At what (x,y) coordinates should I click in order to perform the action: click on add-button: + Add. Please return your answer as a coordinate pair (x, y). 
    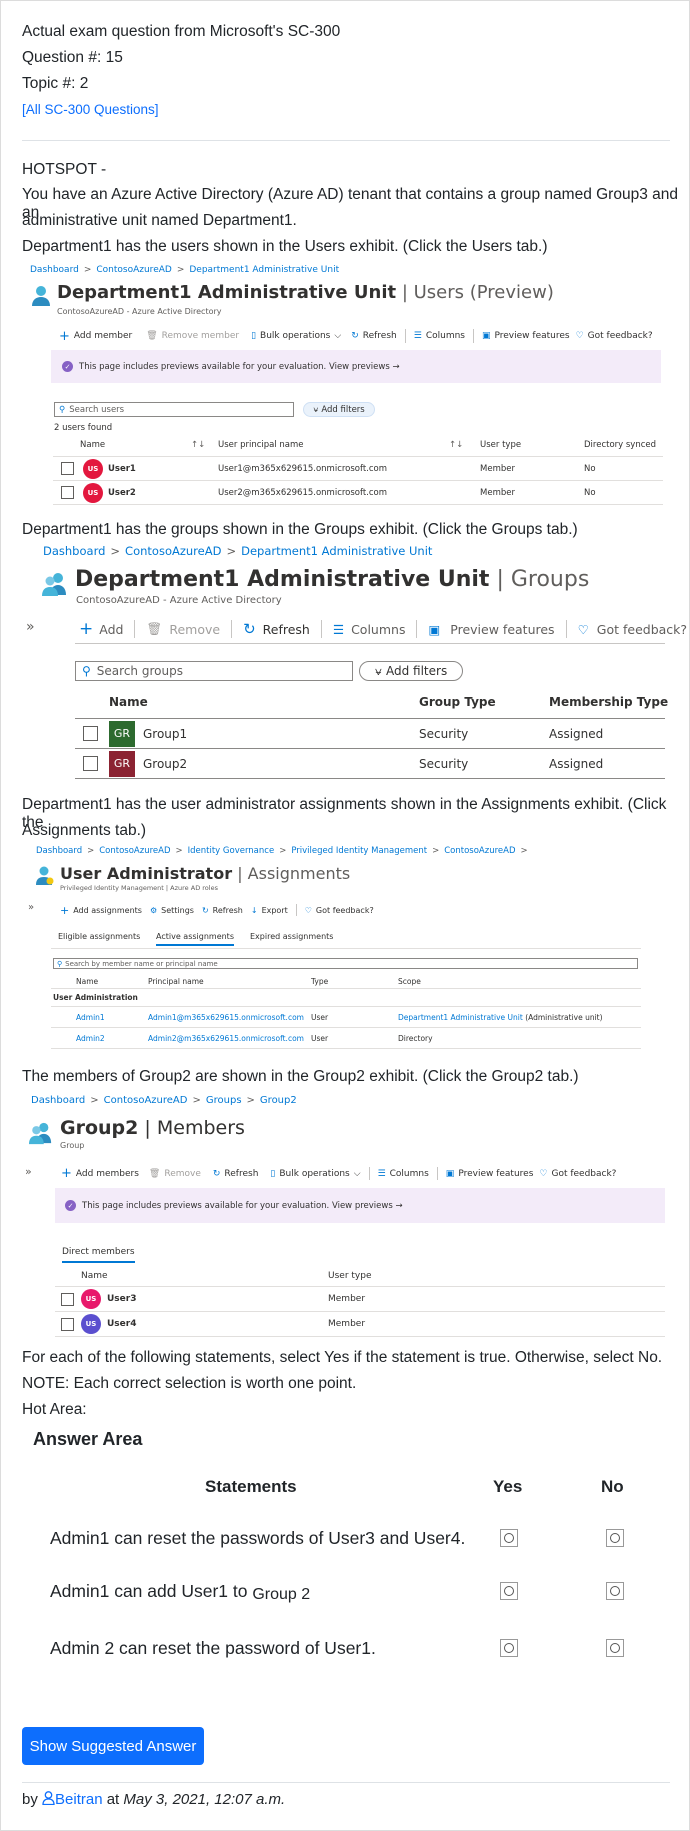
    Looking at the image, I should click on (101, 629).